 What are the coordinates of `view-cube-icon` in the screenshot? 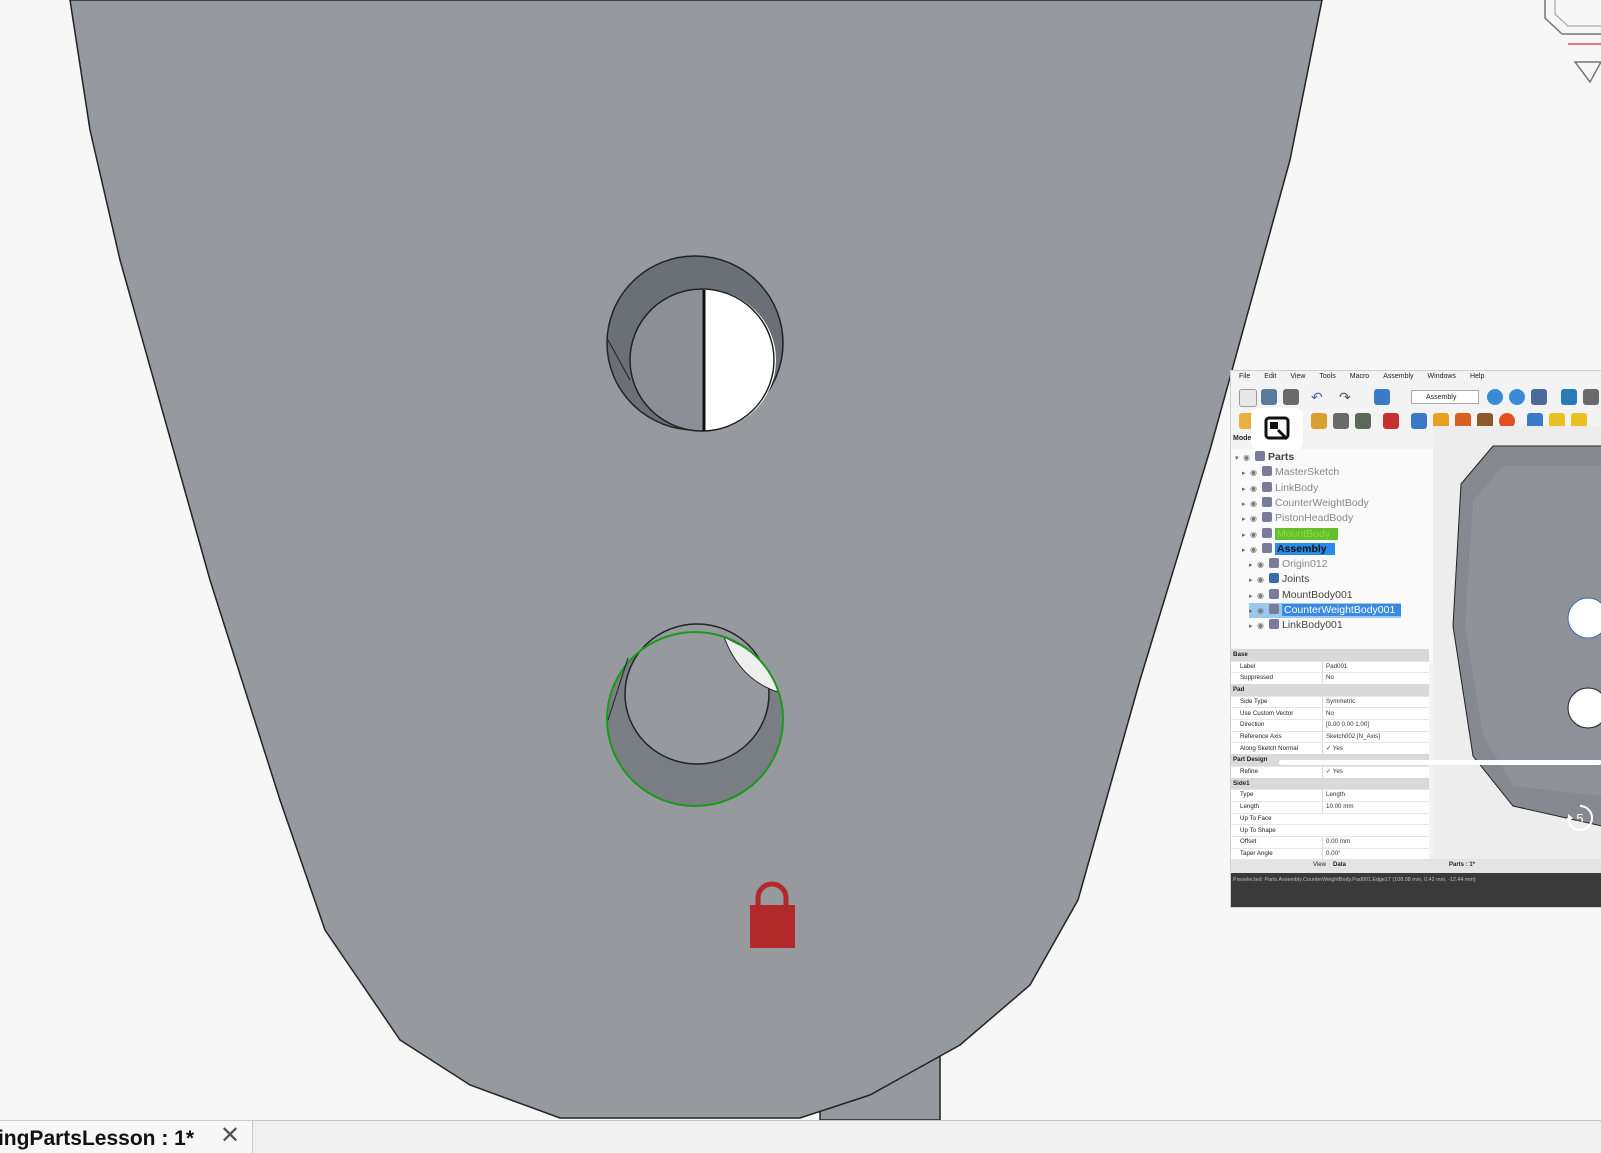 It's located at (1539, 397).